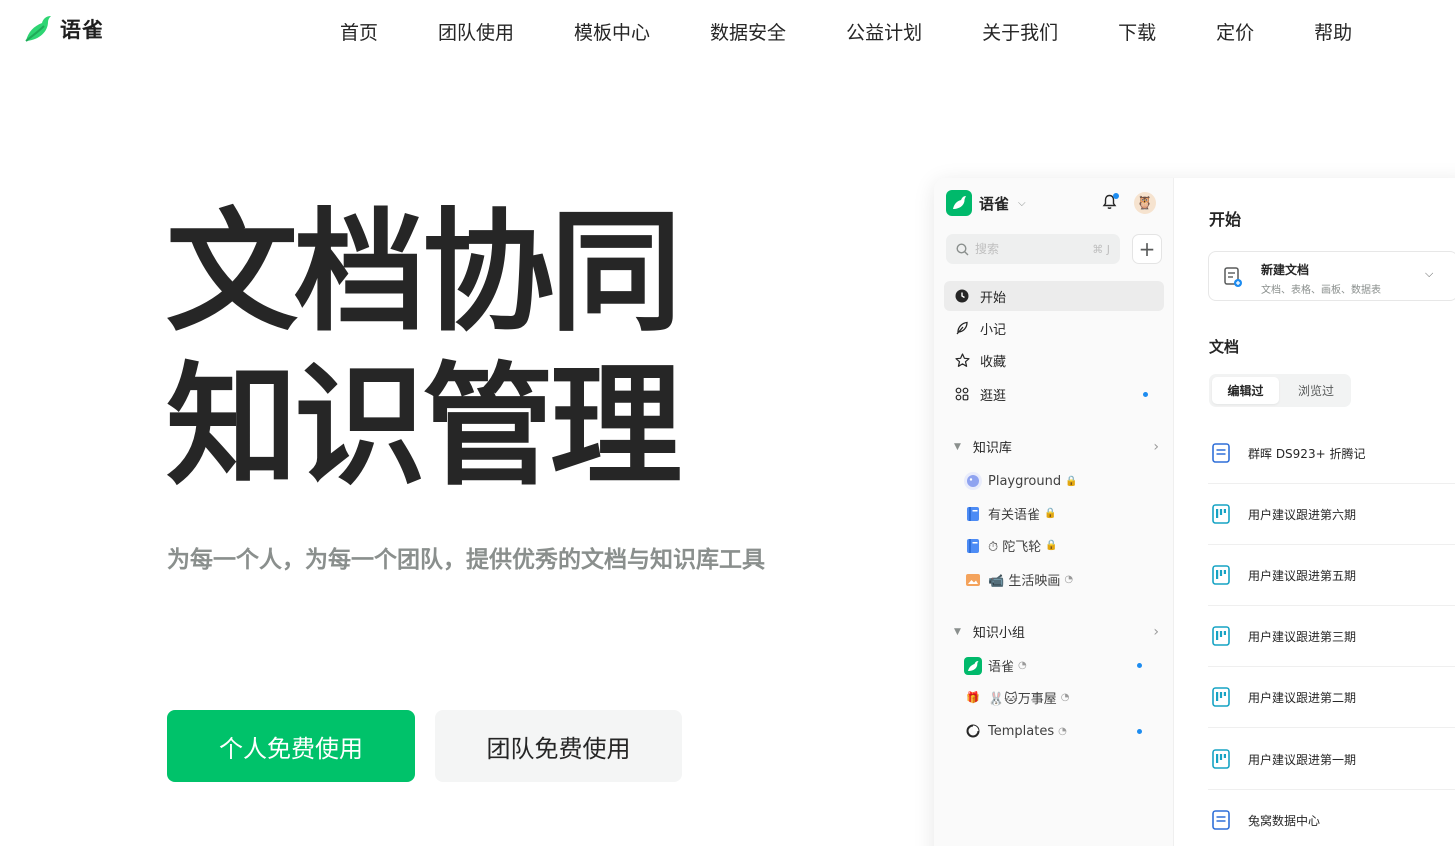 The image size is (1455, 846). I want to click on clock-icon, so click(962, 296).